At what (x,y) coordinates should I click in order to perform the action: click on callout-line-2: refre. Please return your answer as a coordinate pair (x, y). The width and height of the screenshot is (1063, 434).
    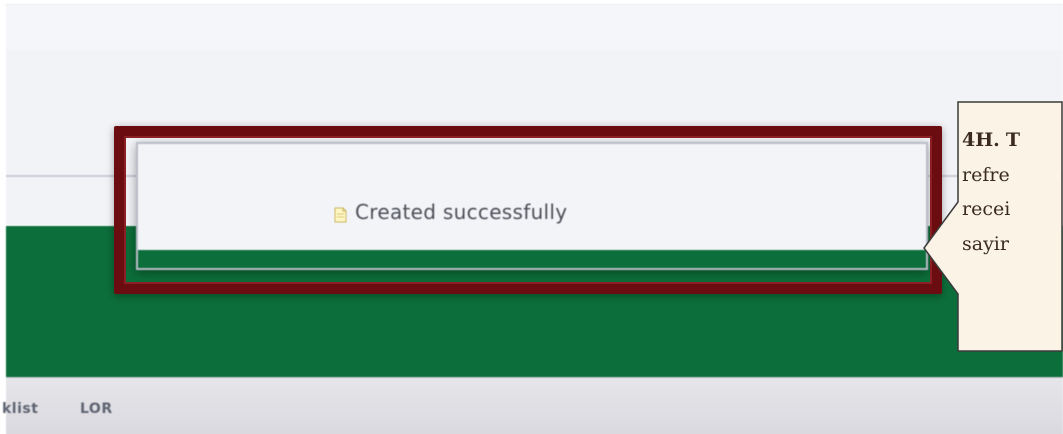
    Looking at the image, I should click on (986, 174).